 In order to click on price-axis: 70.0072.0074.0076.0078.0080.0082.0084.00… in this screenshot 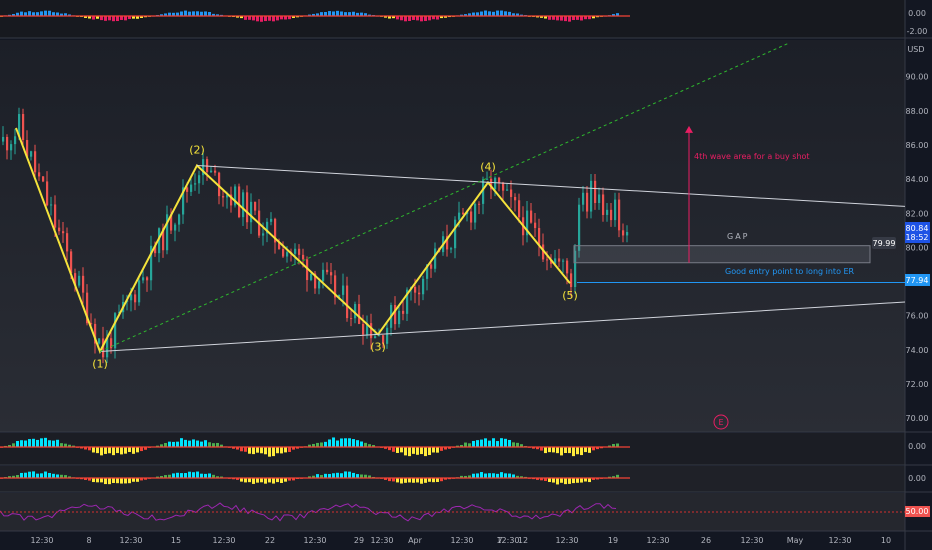, I will do `click(917, 248)`.